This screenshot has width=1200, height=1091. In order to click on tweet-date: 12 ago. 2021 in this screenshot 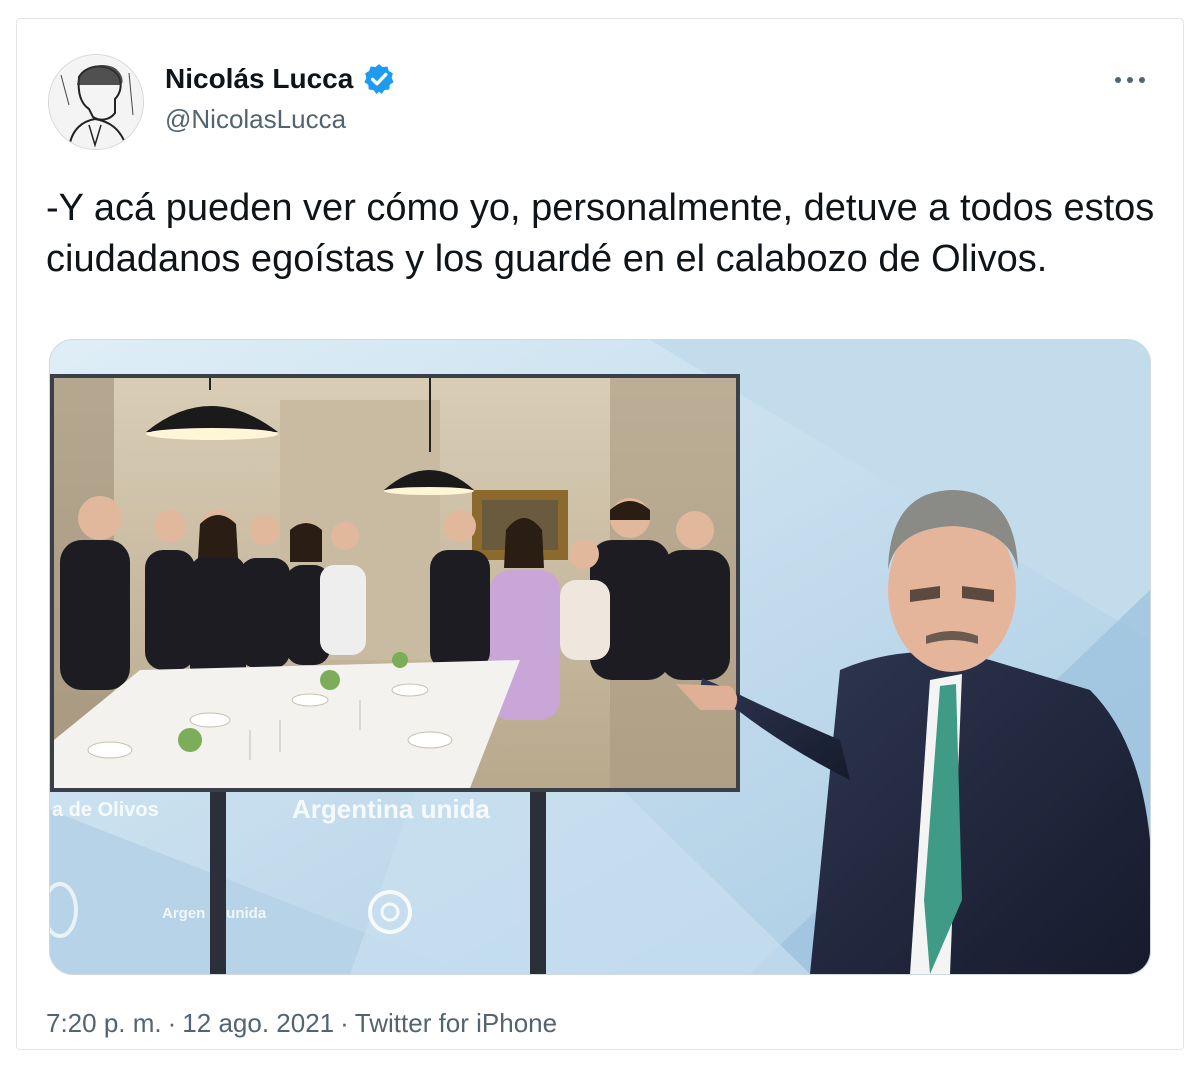, I will do `click(258, 1023)`.